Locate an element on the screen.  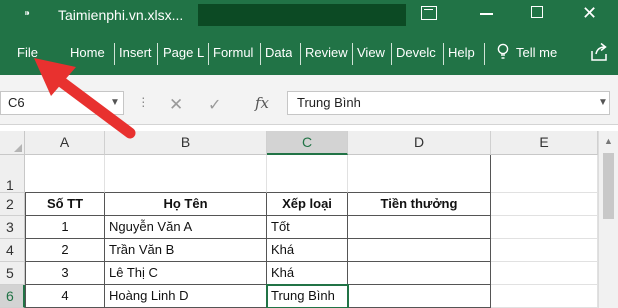
cell-c5: Khá is located at coordinates (307, 273).